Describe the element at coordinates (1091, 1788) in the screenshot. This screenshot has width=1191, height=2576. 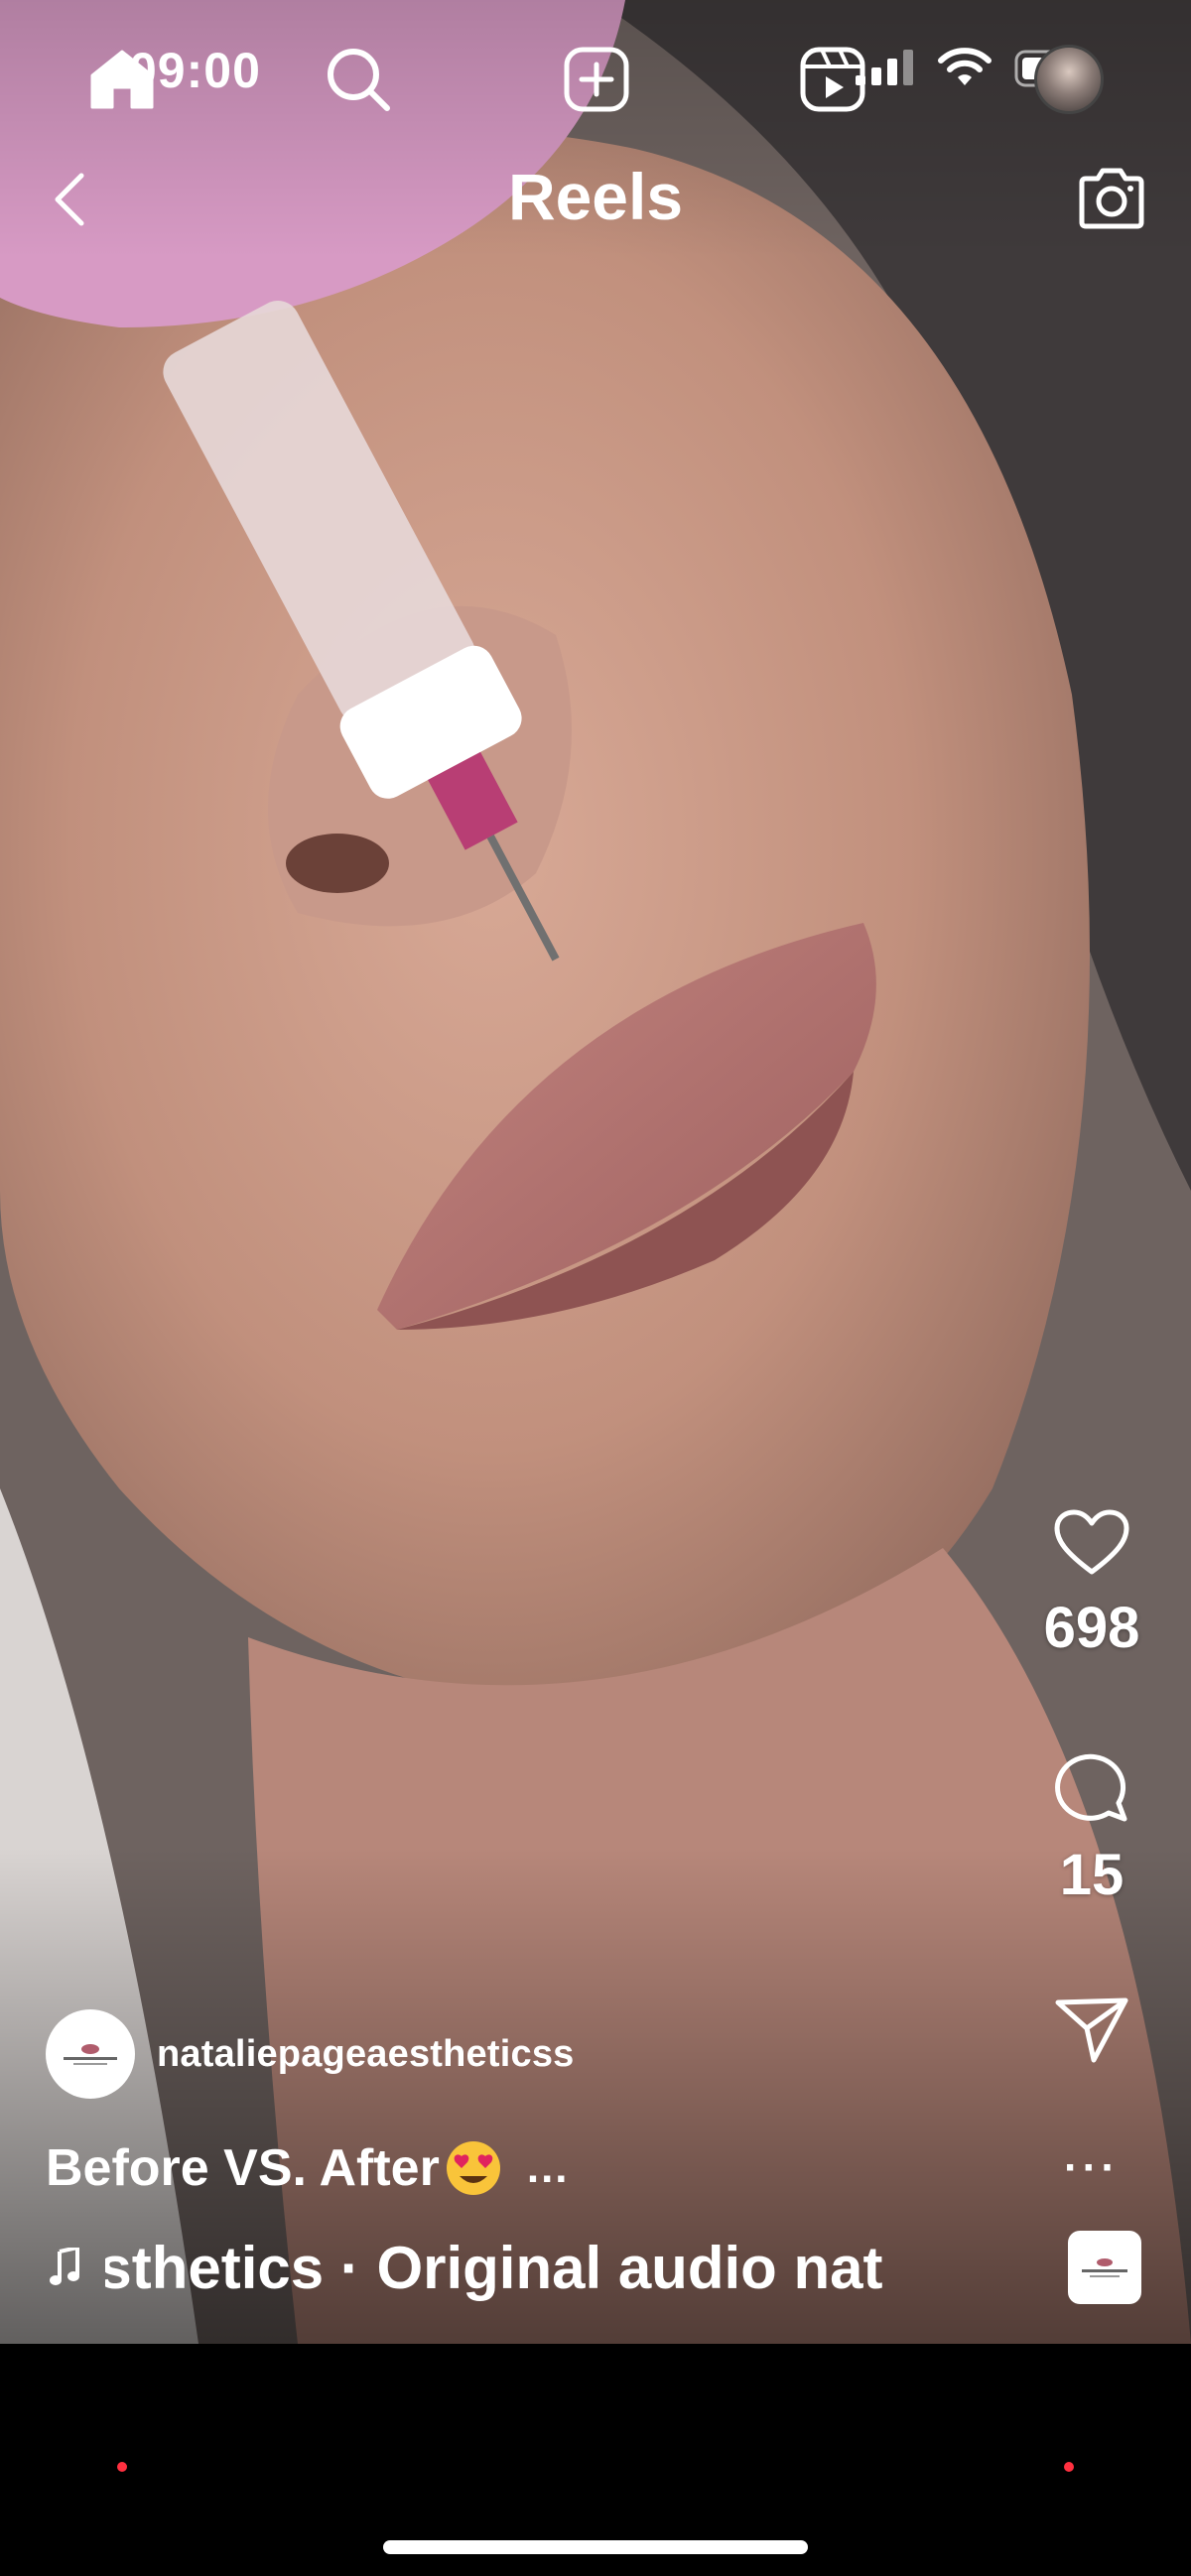
I see `comment-bubble-icon` at that location.